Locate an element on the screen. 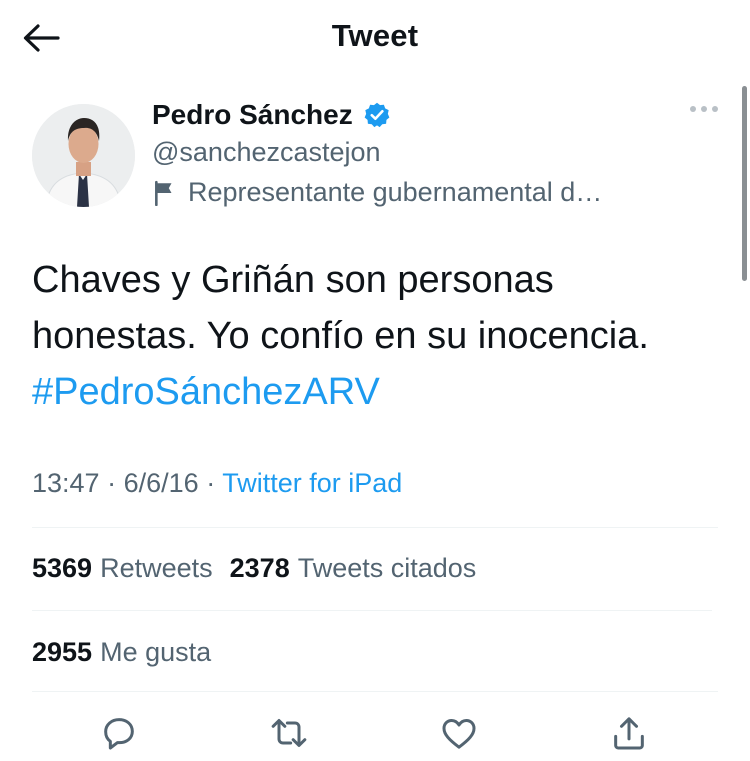 This screenshot has height=761, width=750. likes-label: Me gusta is located at coordinates (156, 652).